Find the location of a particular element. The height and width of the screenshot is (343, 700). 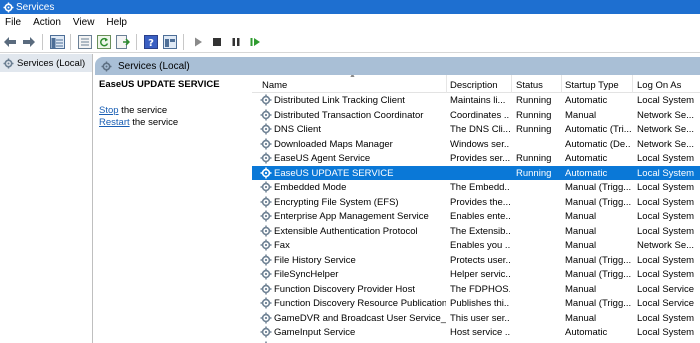

service-name: Fax is located at coordinates (282, 245).